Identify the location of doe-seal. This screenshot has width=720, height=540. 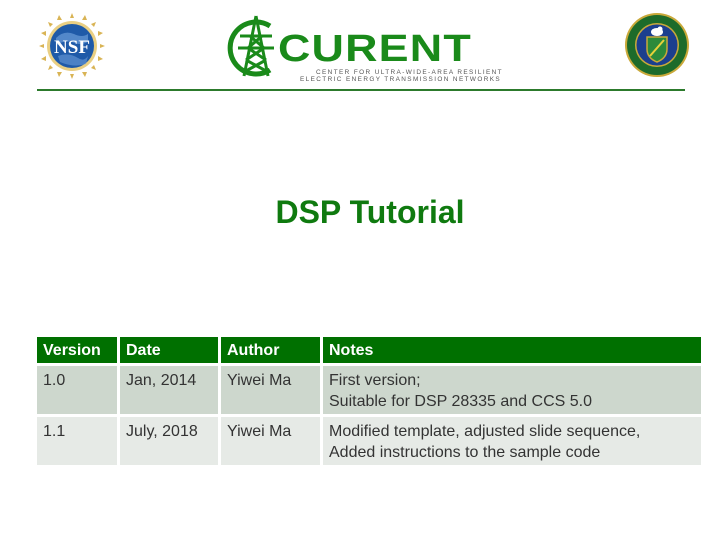
(657, 45).